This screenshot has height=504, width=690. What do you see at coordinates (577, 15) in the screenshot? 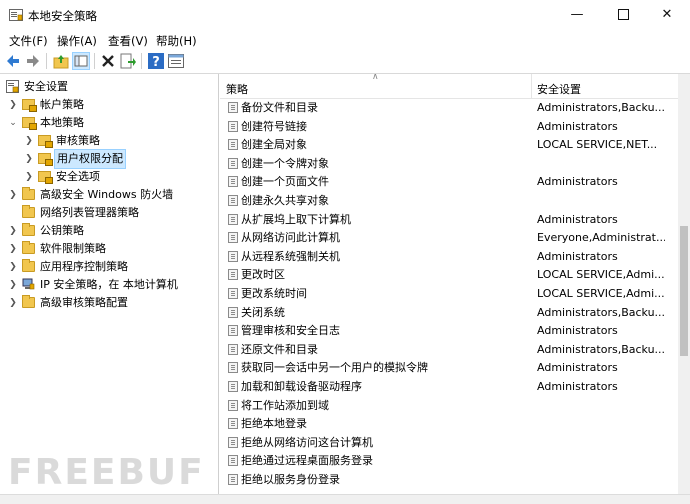
I see `minimize-button: —` at bounding box center [577, 15].